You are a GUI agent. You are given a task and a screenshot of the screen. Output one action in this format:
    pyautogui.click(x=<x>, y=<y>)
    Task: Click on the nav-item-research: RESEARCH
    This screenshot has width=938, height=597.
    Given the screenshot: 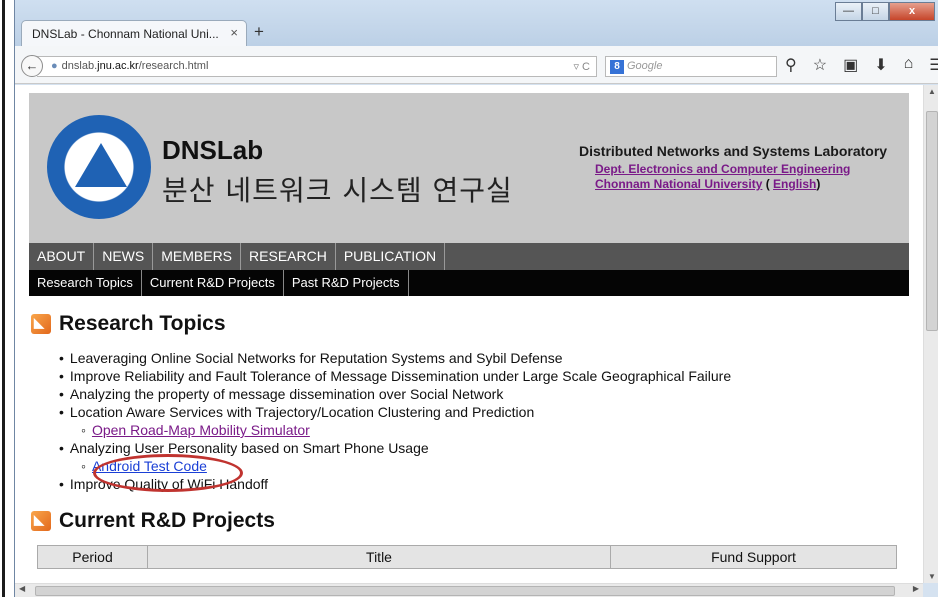 What is the action you would take?
    pyautogui.click(x=288, y=256)
    